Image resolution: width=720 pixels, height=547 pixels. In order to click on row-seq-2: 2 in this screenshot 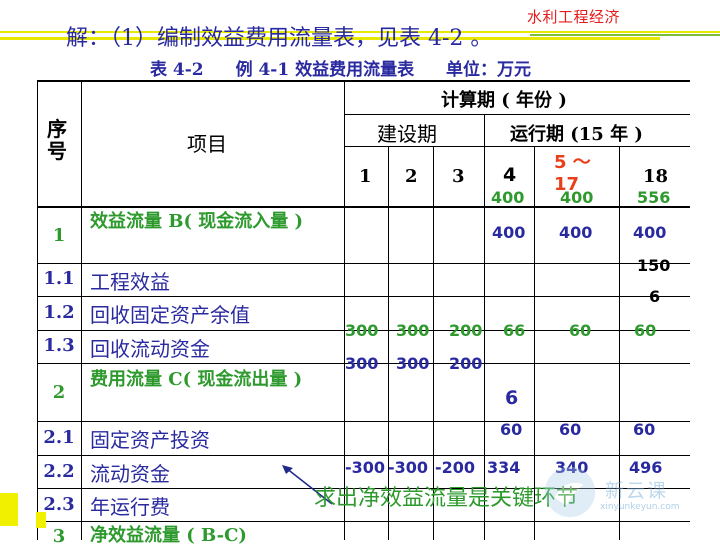, I will do `click(59, 392)`.